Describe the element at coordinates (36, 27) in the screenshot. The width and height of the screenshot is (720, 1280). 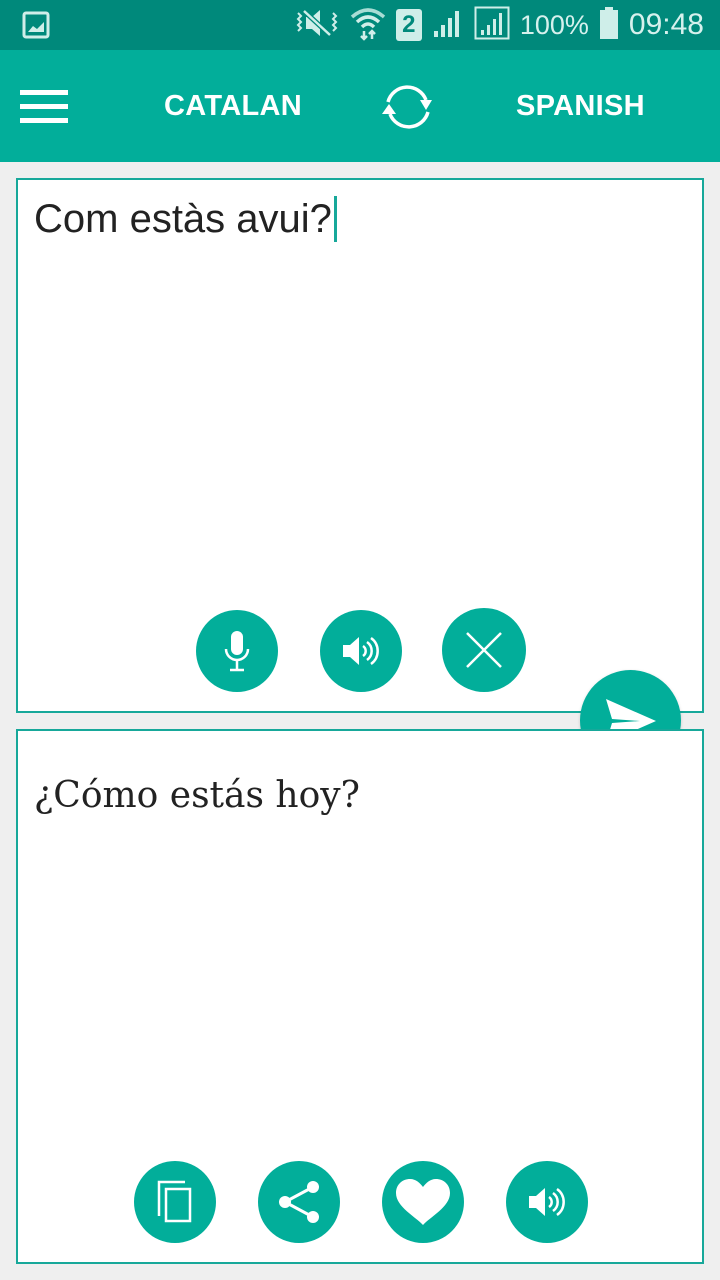
I see `gallery-notification-icon` at that location.